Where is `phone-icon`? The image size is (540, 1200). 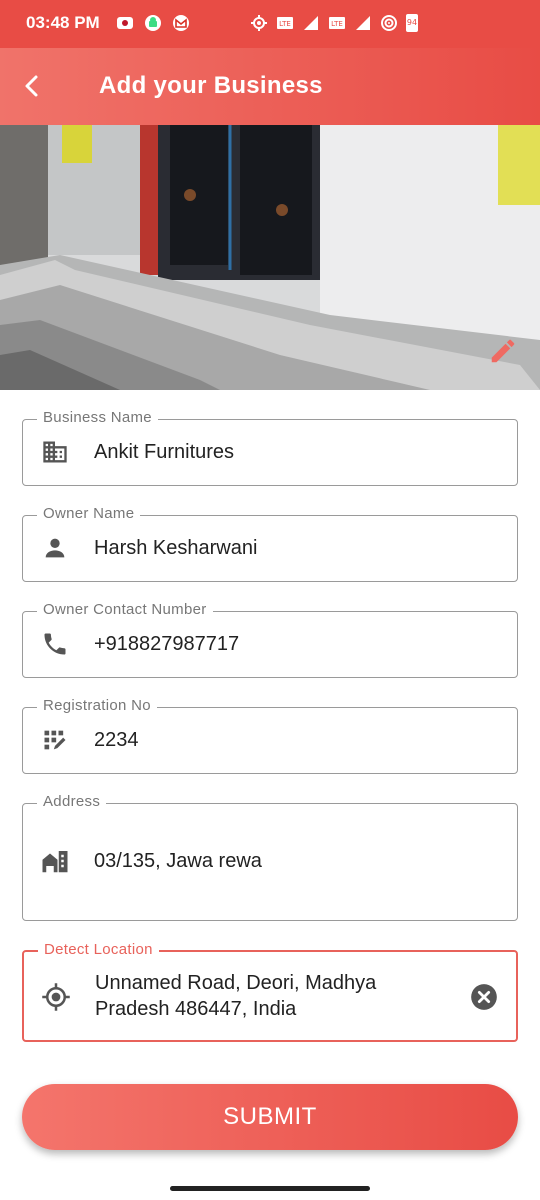 phone-icon is located at coordinates (55, 644).